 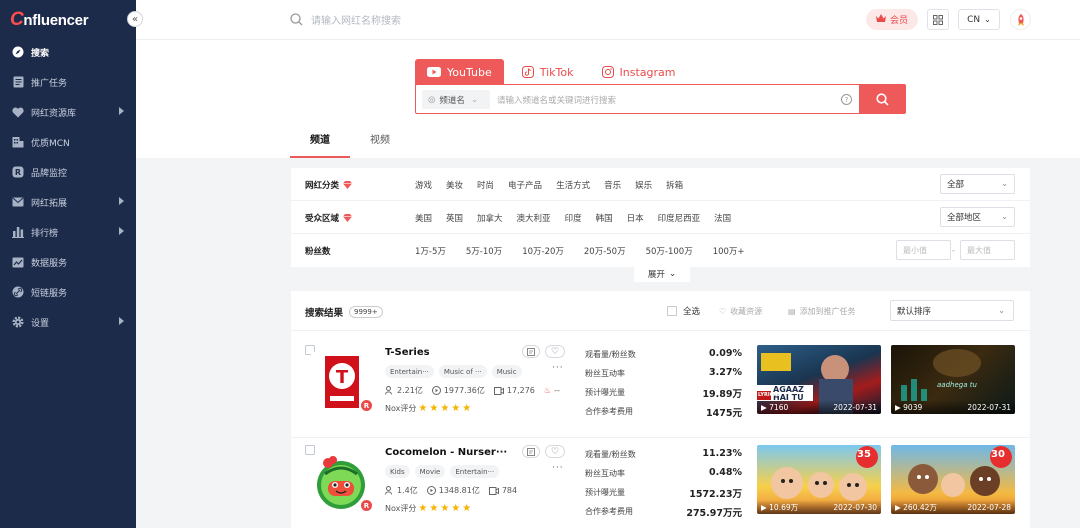 What do you see at coordinates (454, 185) in the screenshot?
I see `filter-option: 美妆` at bounding box center [454, 185].